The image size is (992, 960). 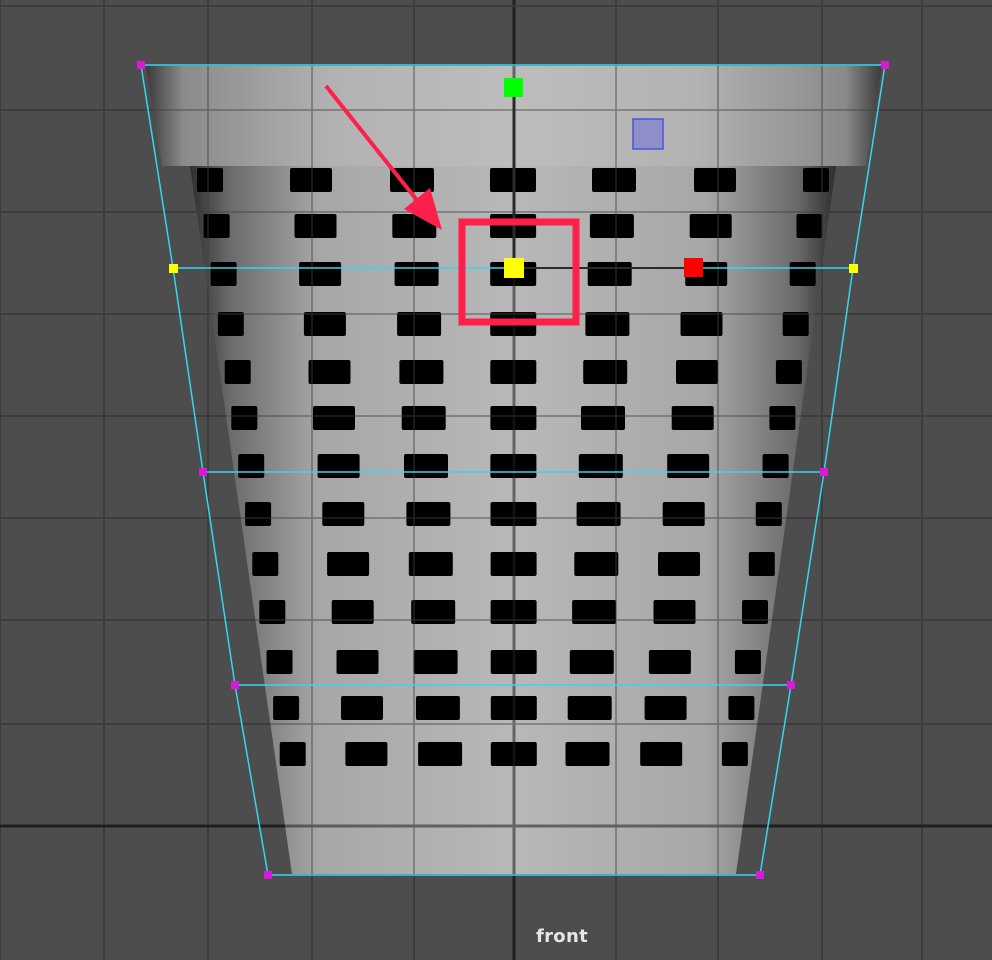 I want to click on lattice-point-top-left, so click(x=141, y=65).